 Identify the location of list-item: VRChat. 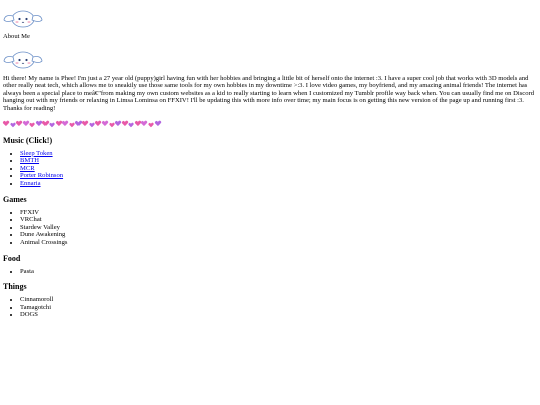
(278, 220).